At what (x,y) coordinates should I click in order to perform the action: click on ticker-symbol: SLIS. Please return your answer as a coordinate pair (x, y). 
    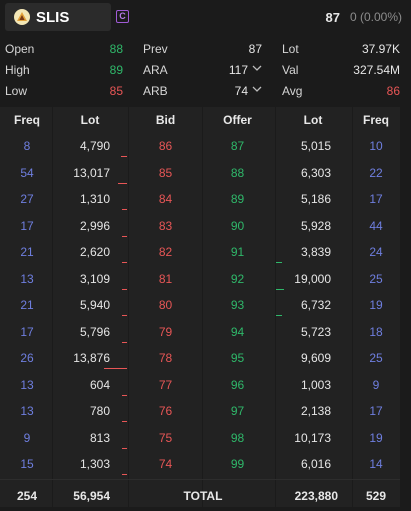
    Looking at the image, I should click on (53, 17).